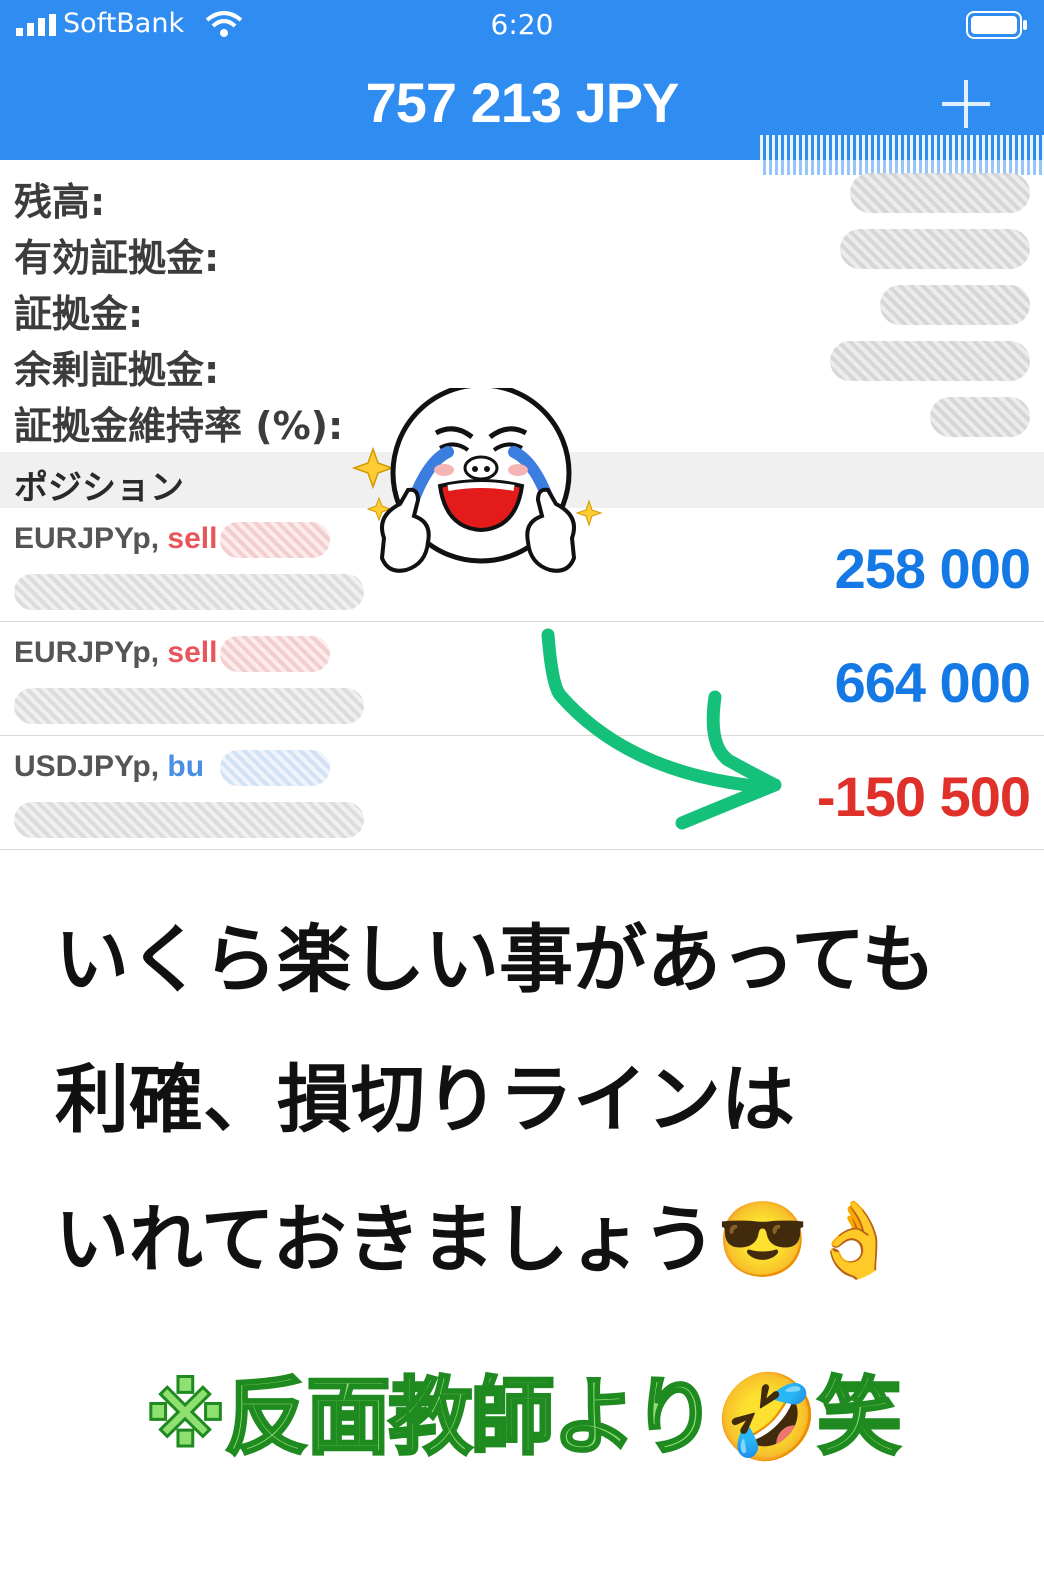 The width and height of the screenshot is (1044, 1570). Describe the element at coordinates (523, 1417) in the screenshot. I see `footer-caption: ※反面教師より🤣笑` at that location.